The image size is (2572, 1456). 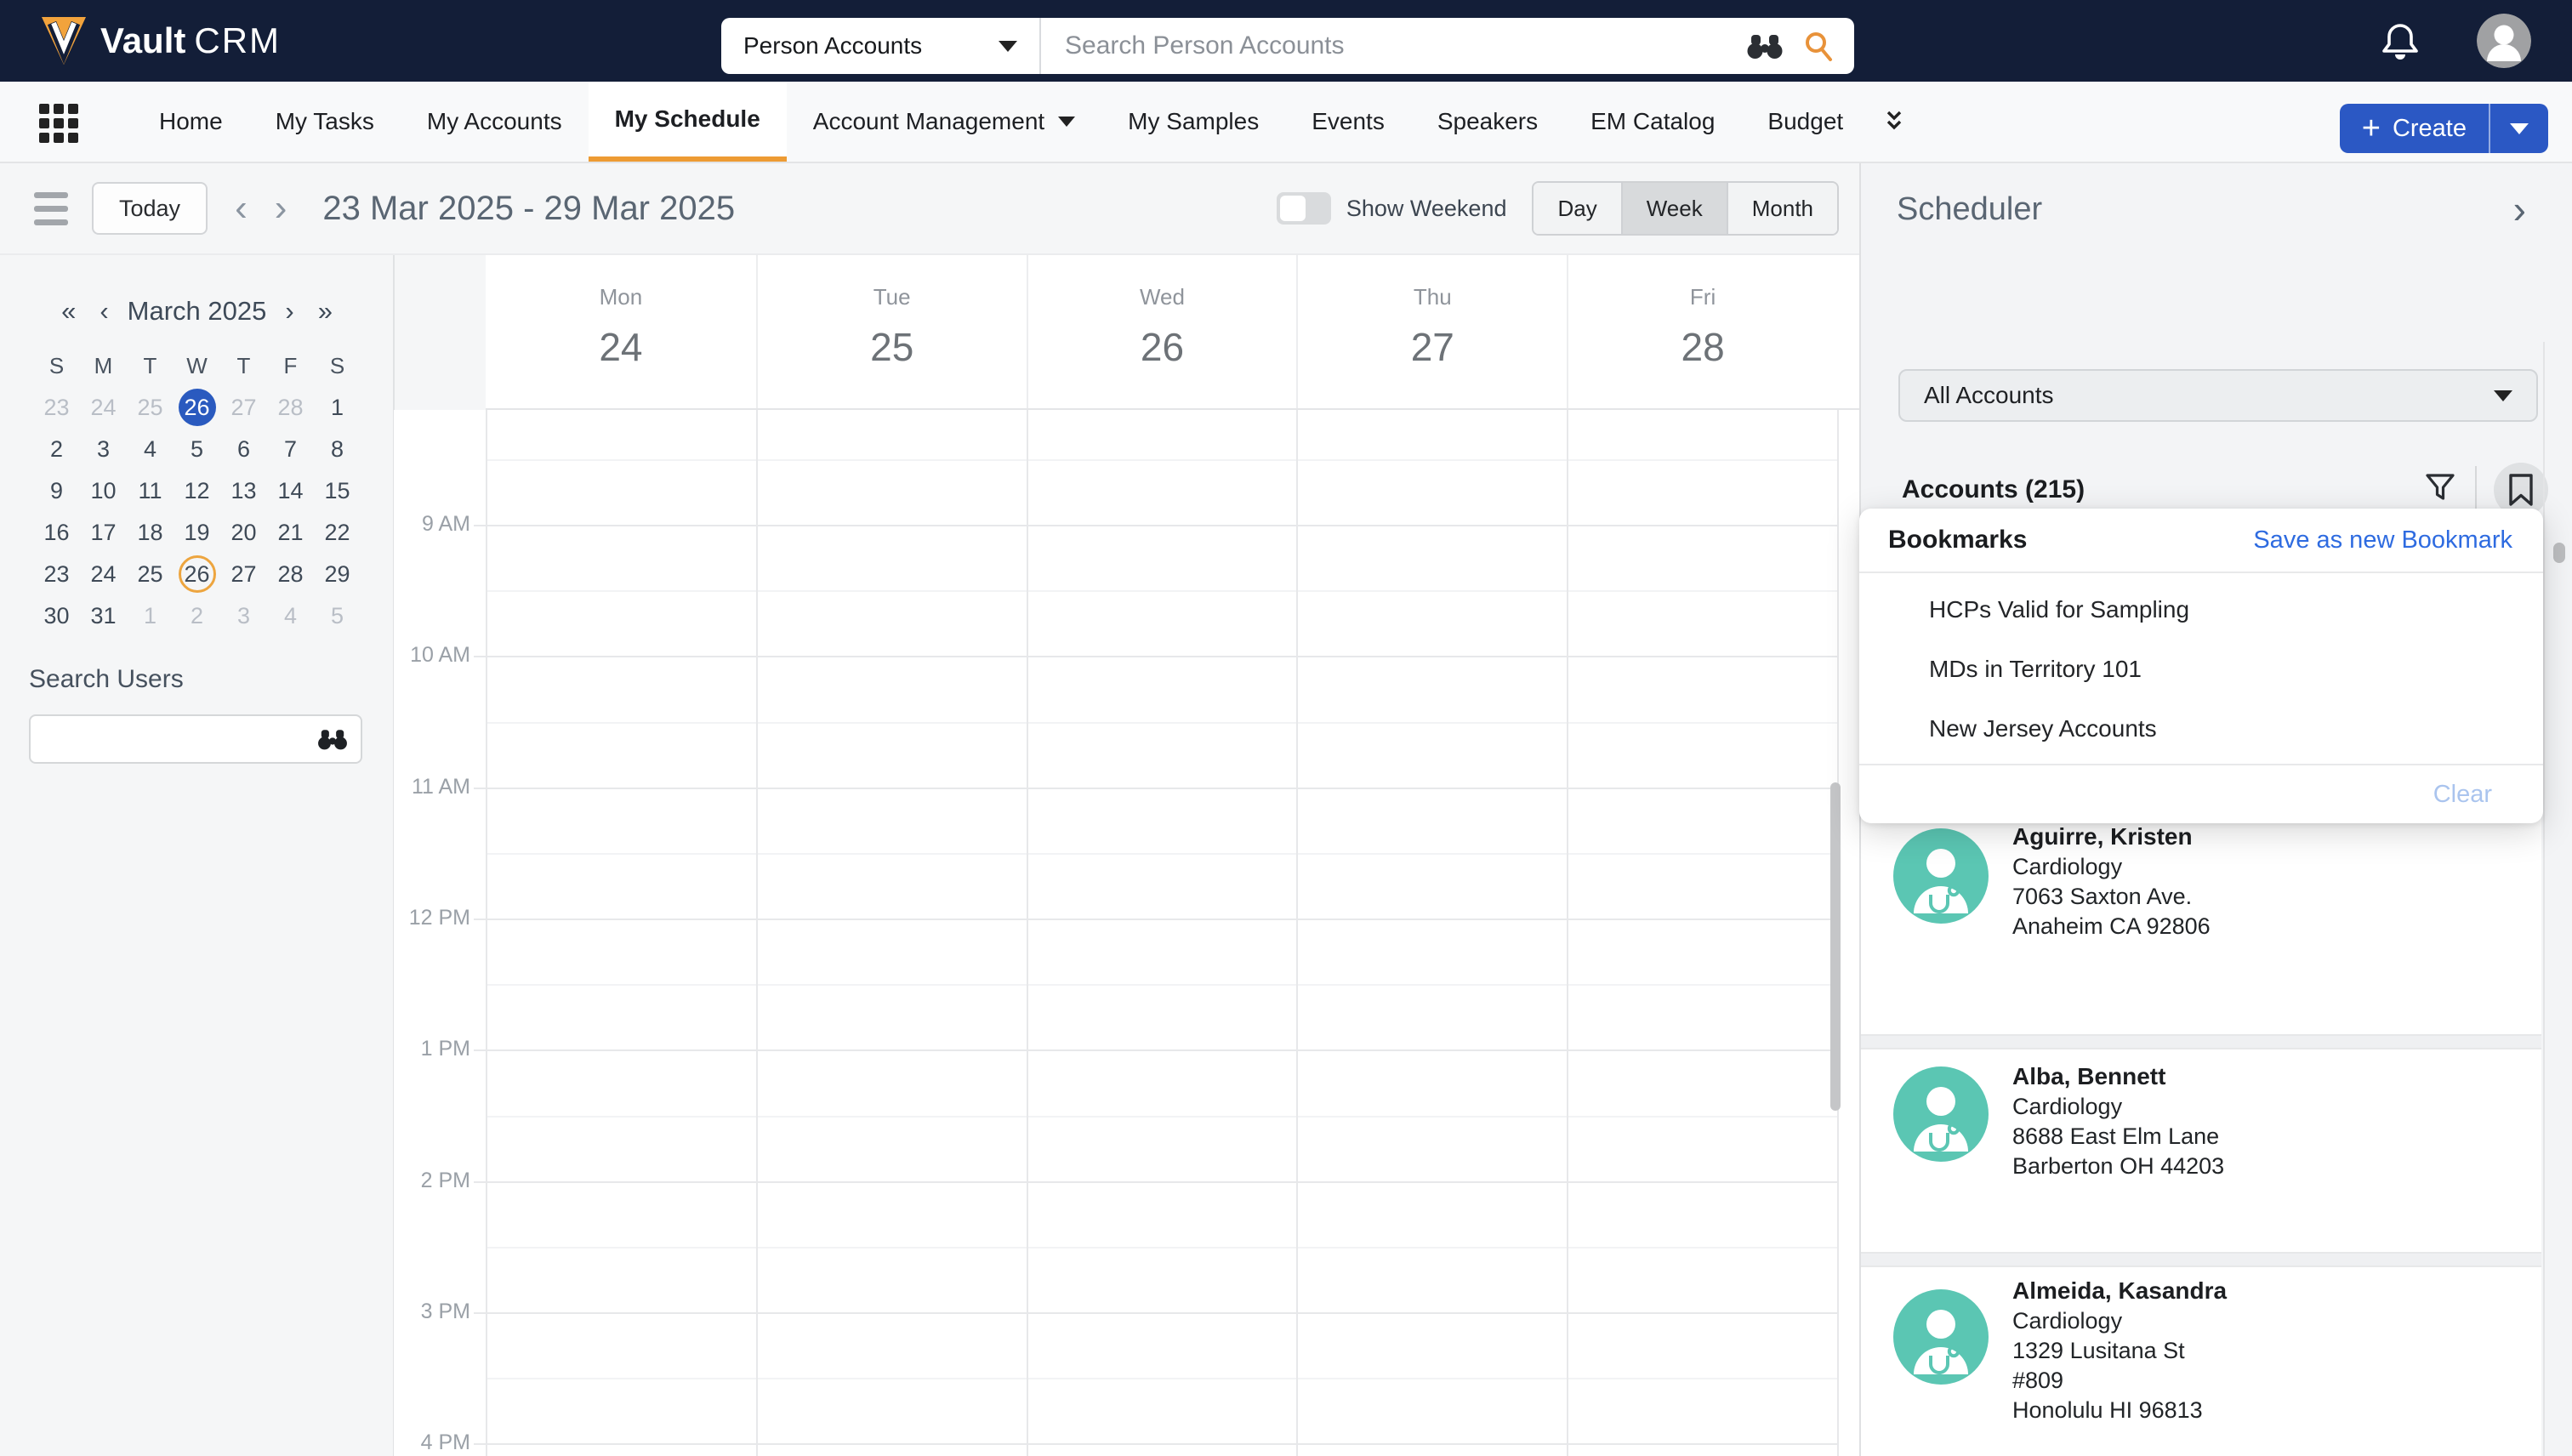 I want to click on collapse-panel-chevron-icon: ›, so click(x=2520, y=209).